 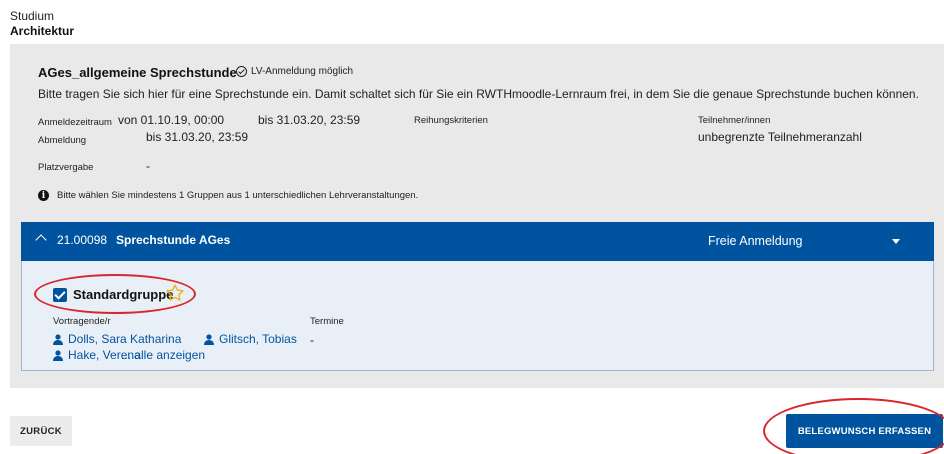 What do you see at coordinates (124, 339) in the screenshot?
I see `lecturer-name: Dolls, Sara Katharina` at bounding box center [124, 339].